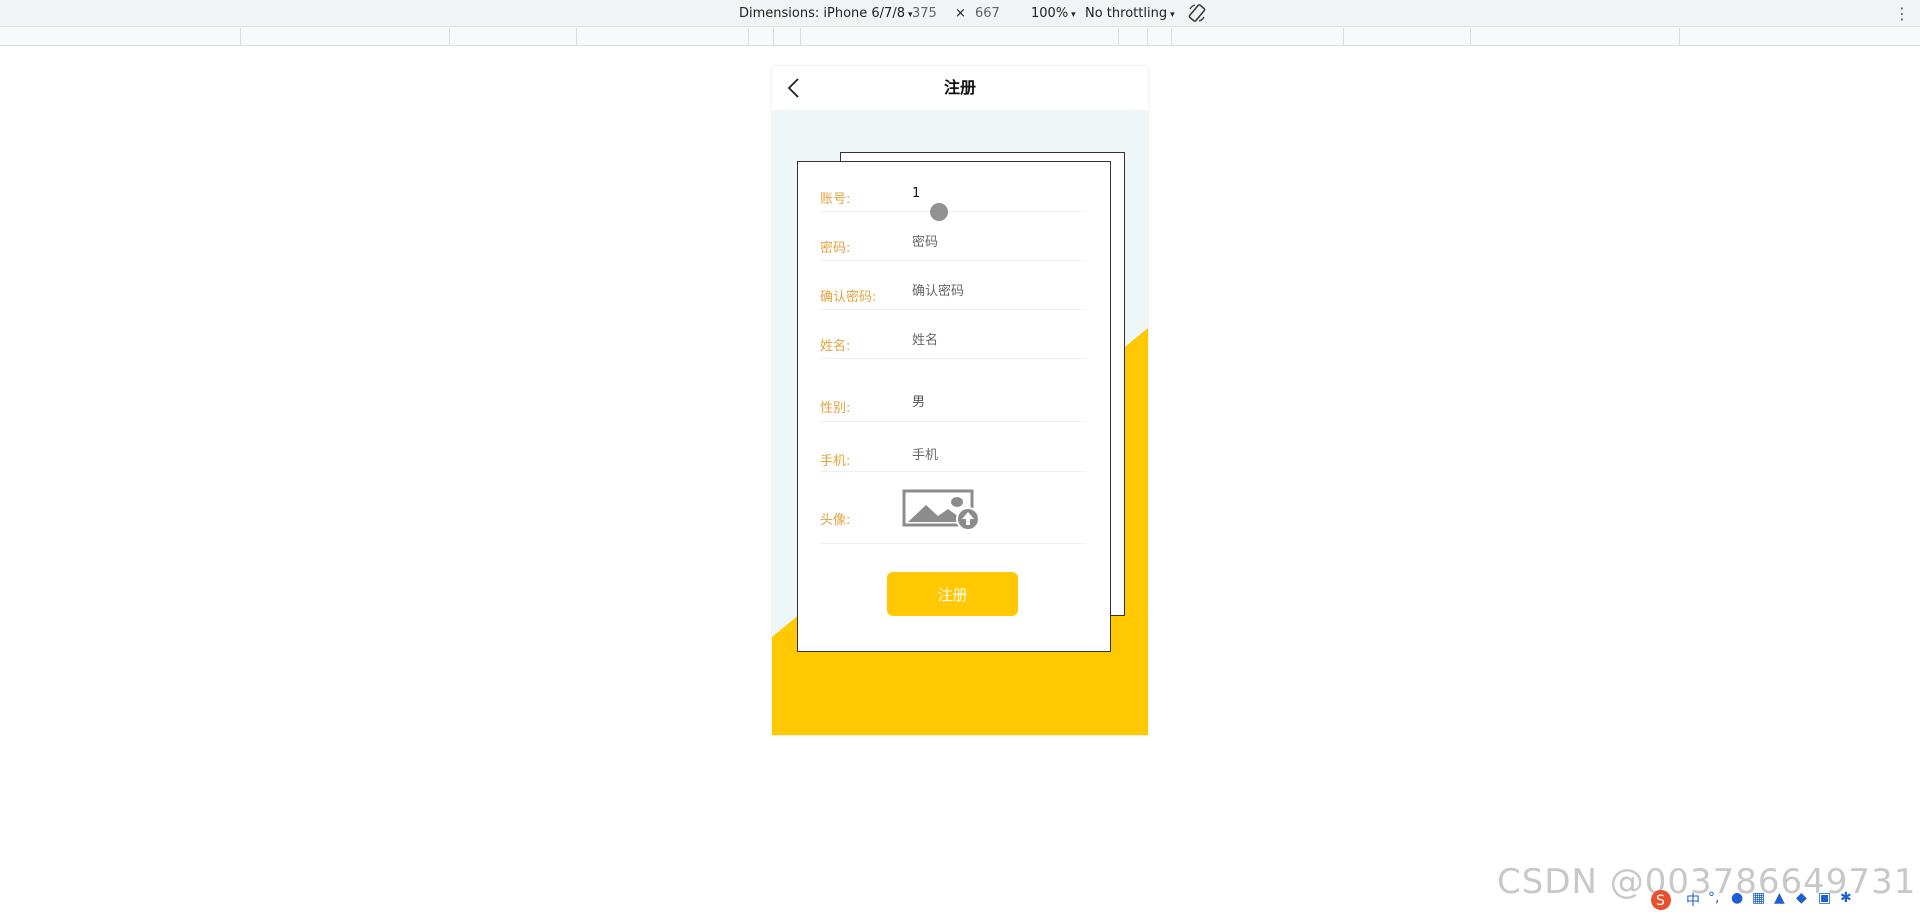 The image size is (1920, 916). Describe the element at coordinates (918, 400) in the screenshot. I see `gender-picker: 男` at that location.